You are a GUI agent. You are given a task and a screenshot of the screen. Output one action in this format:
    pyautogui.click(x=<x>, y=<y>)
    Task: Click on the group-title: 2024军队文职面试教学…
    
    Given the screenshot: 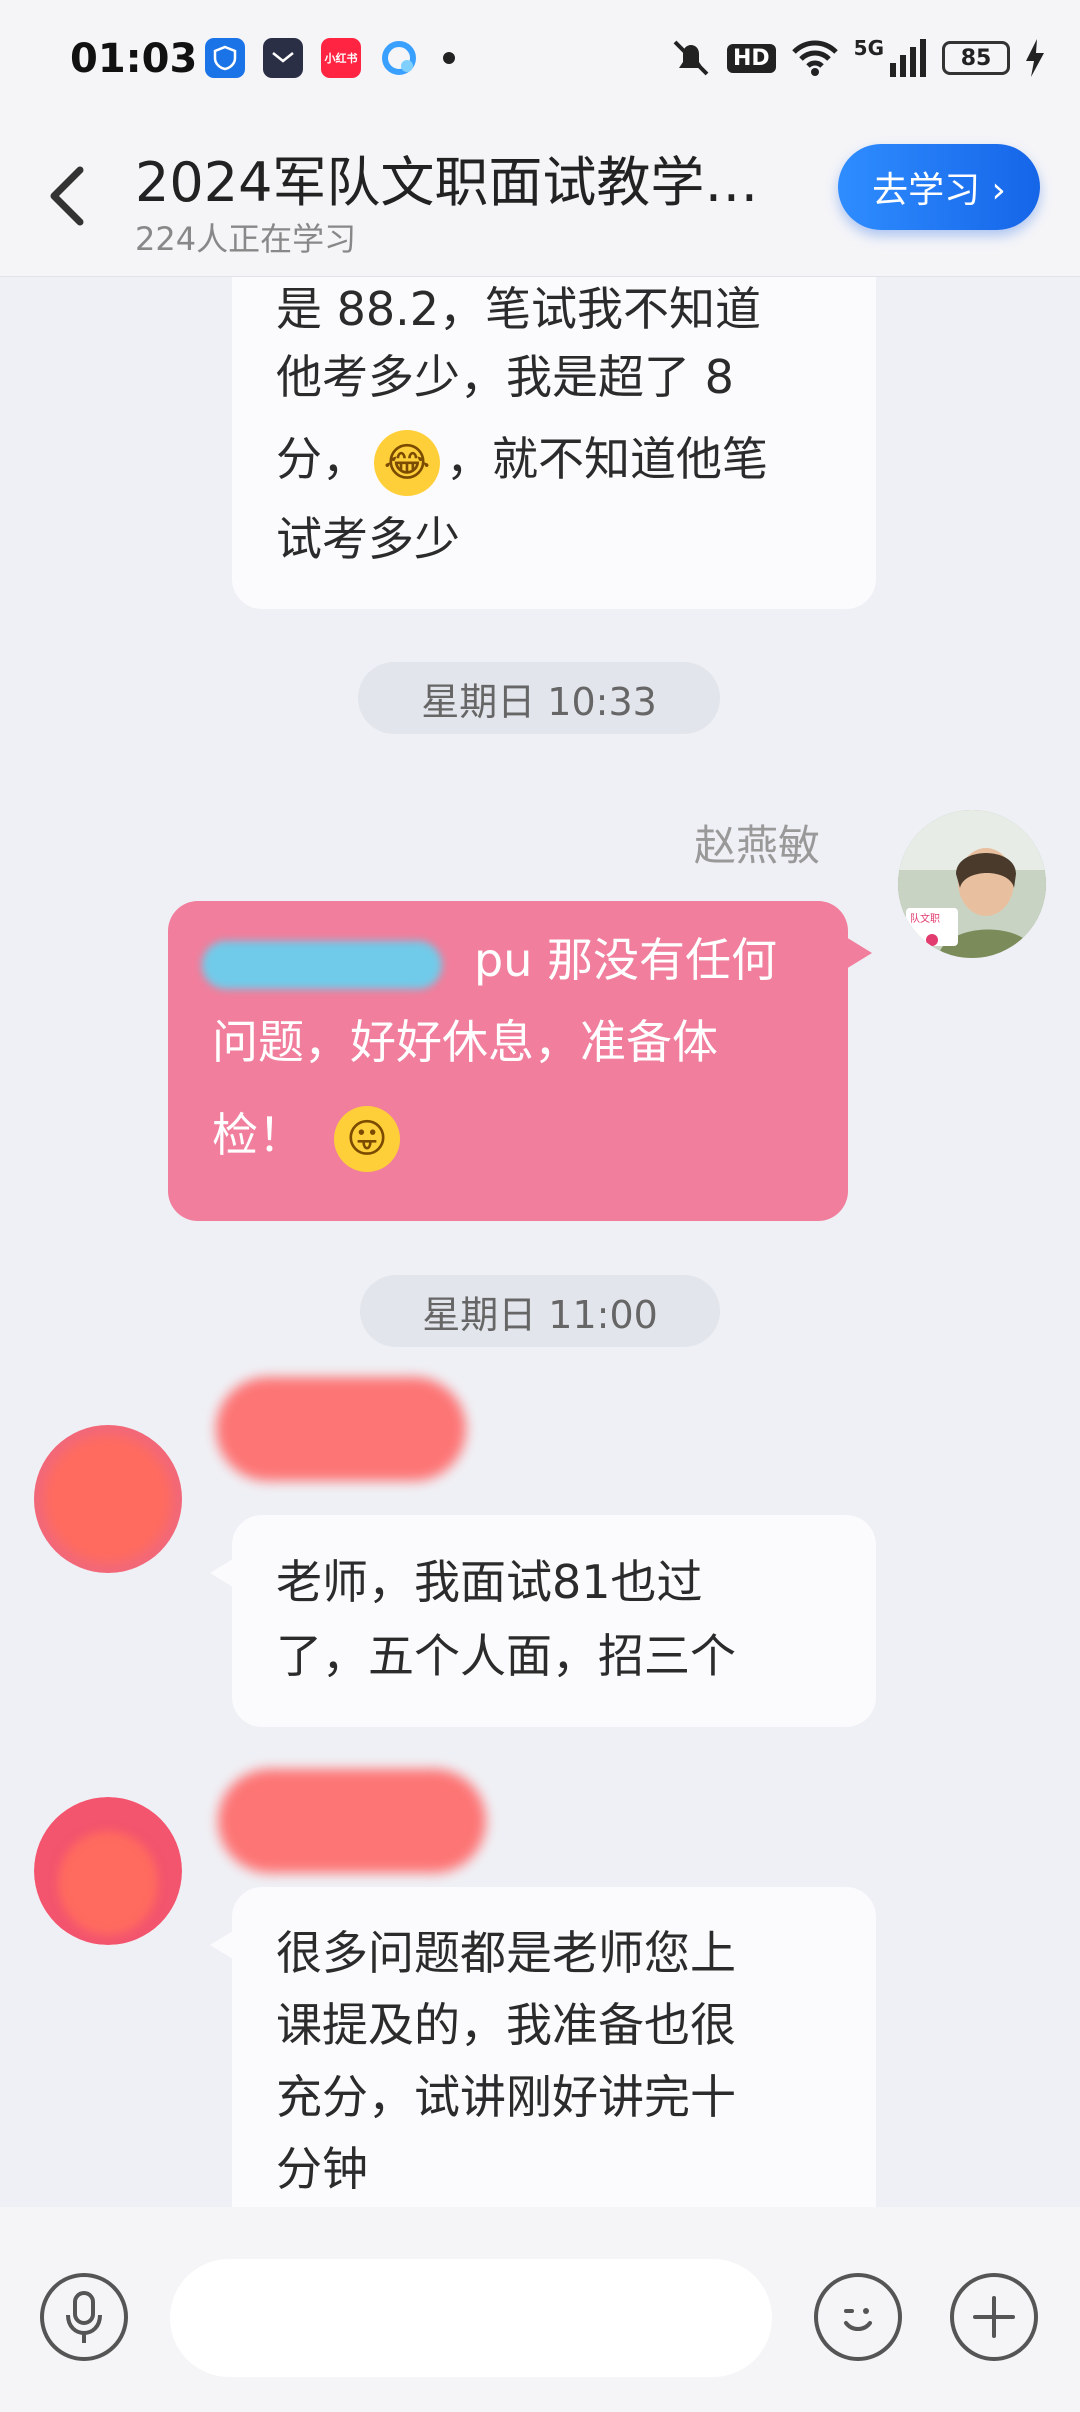 What is the action you would take?
    pyautogui.click(x=447, y=182)
    